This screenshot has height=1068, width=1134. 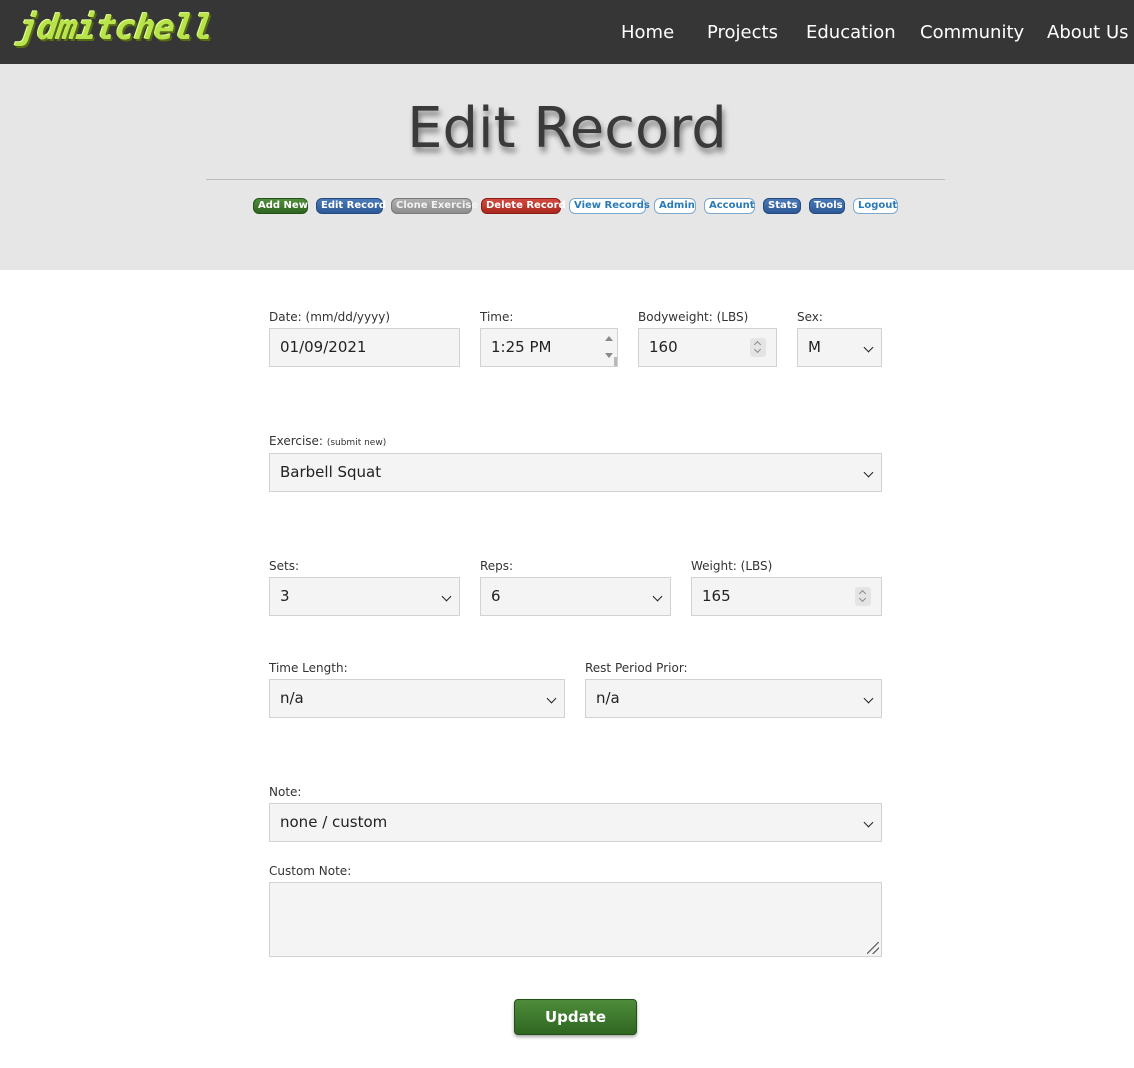 What do you see at coordinates (115, 28) in the screenshot?
I see `site-logo: jdmitchell` at bounding box center [115, 28].